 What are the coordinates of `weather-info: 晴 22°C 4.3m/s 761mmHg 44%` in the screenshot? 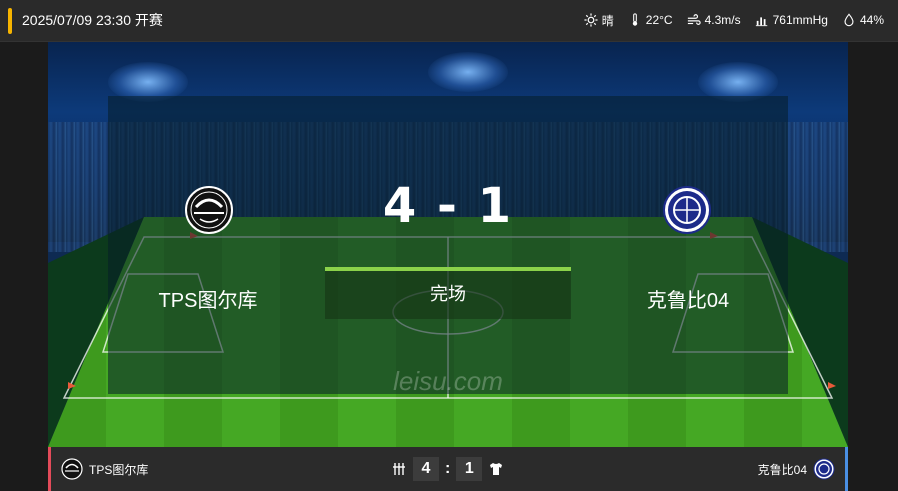 It's located at (734, 20).